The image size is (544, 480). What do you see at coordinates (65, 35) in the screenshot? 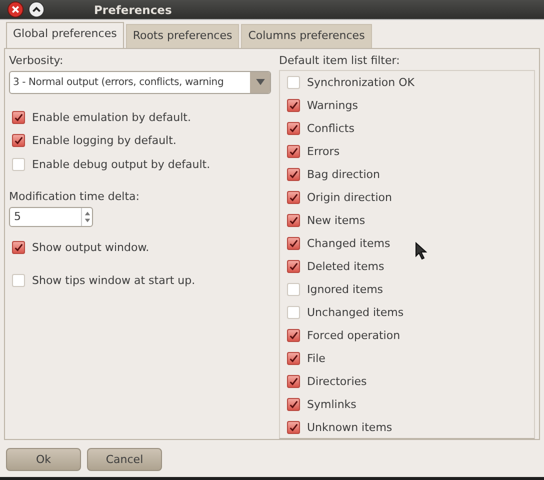
I see `tab: Global preferences` at bounding box center [65, 35].